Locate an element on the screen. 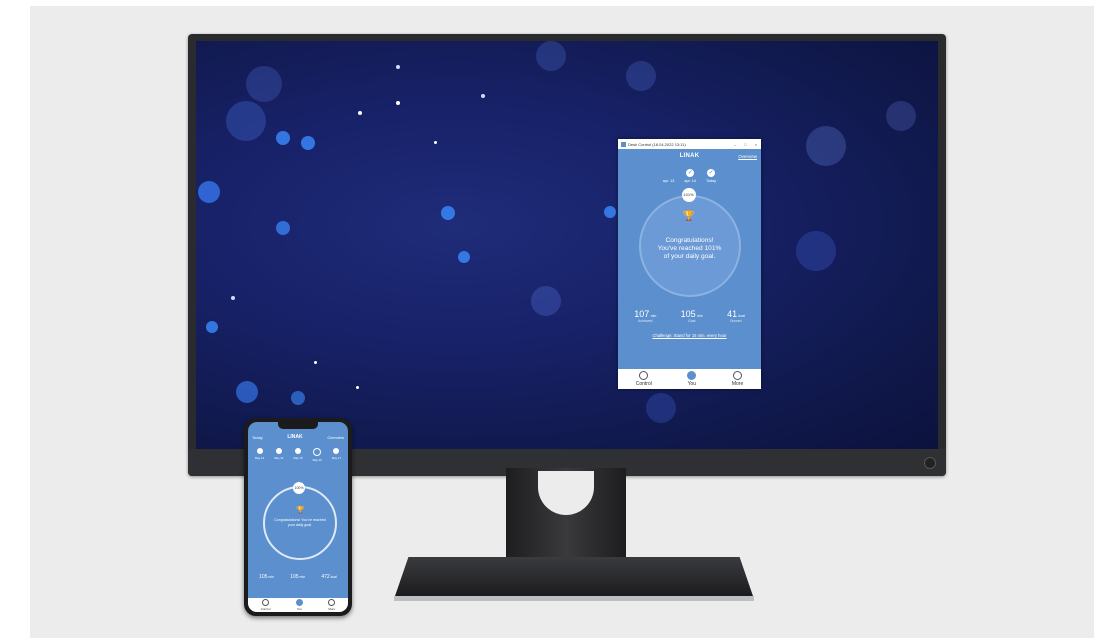 The width and height of the screenshot is (1112, 641). phone-day-history: May 13 May 14 May 15 May 16 May 17 is located at coordinates (298, 455).